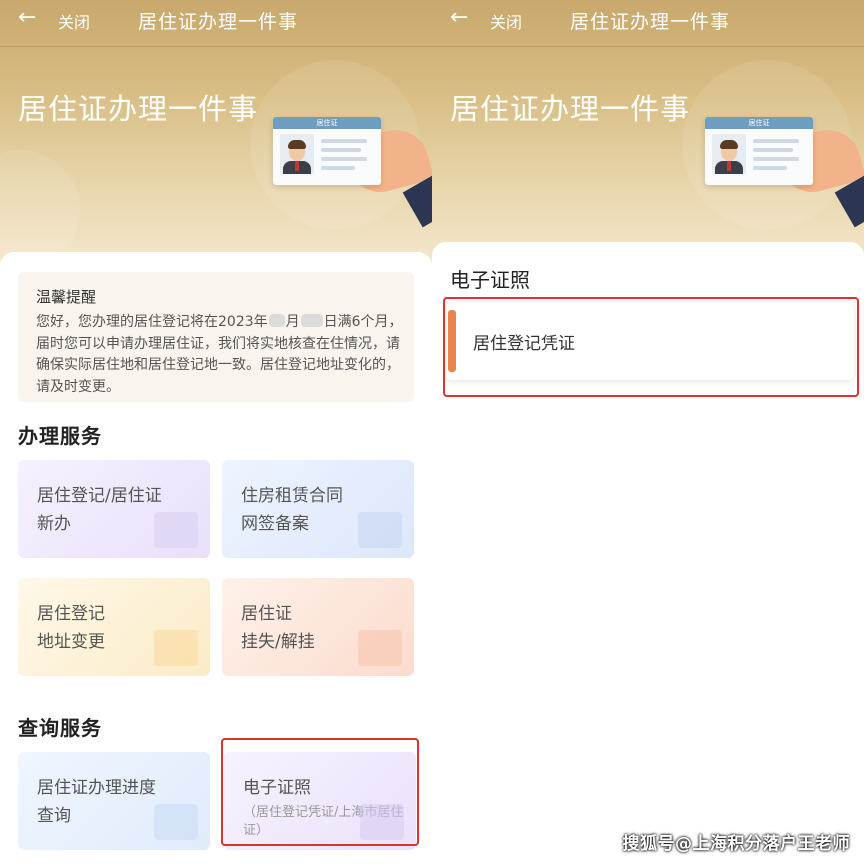 Image resolution: width=864 pixels, height=864 pixels. What do you see at coordinates (176, 530) in the screenshot?
I see `form-icon` at bounding box center [176, 530].